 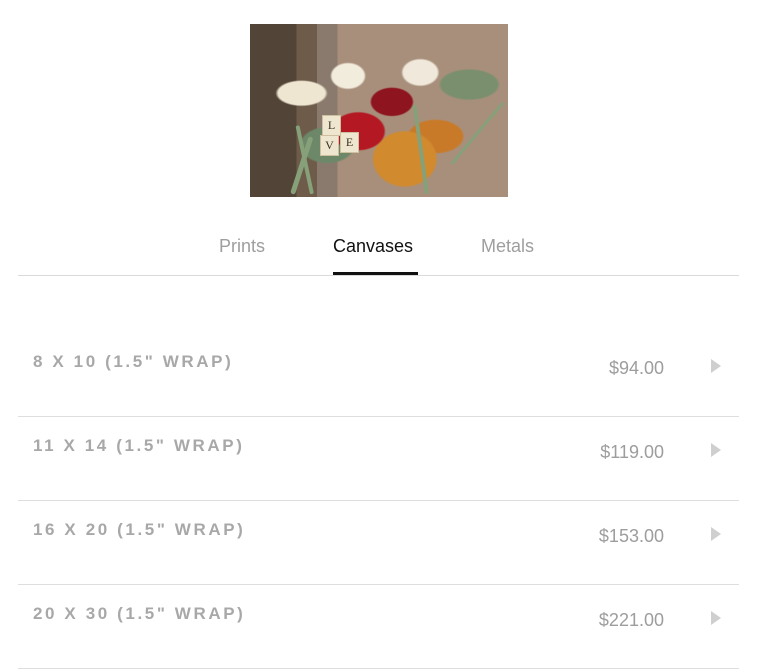 I want to click on product-type-tabs: Prints Canvases Metals, so click(x=384, y=254).